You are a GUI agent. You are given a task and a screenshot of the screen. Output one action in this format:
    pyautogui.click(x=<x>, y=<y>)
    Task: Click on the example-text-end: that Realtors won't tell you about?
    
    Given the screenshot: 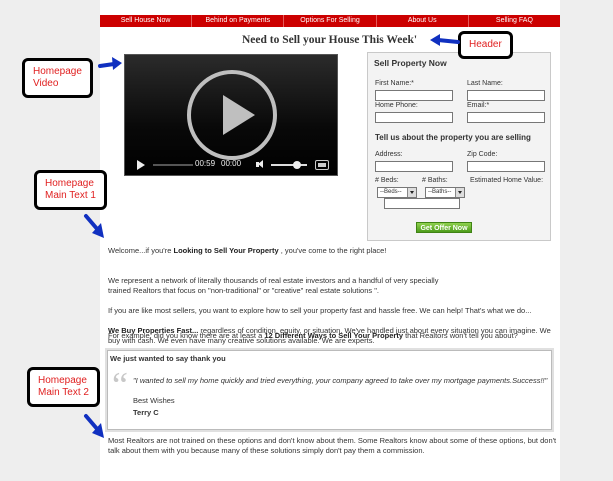 What is the action you would take?
    pyautogui.click(x=460, y=335)
    